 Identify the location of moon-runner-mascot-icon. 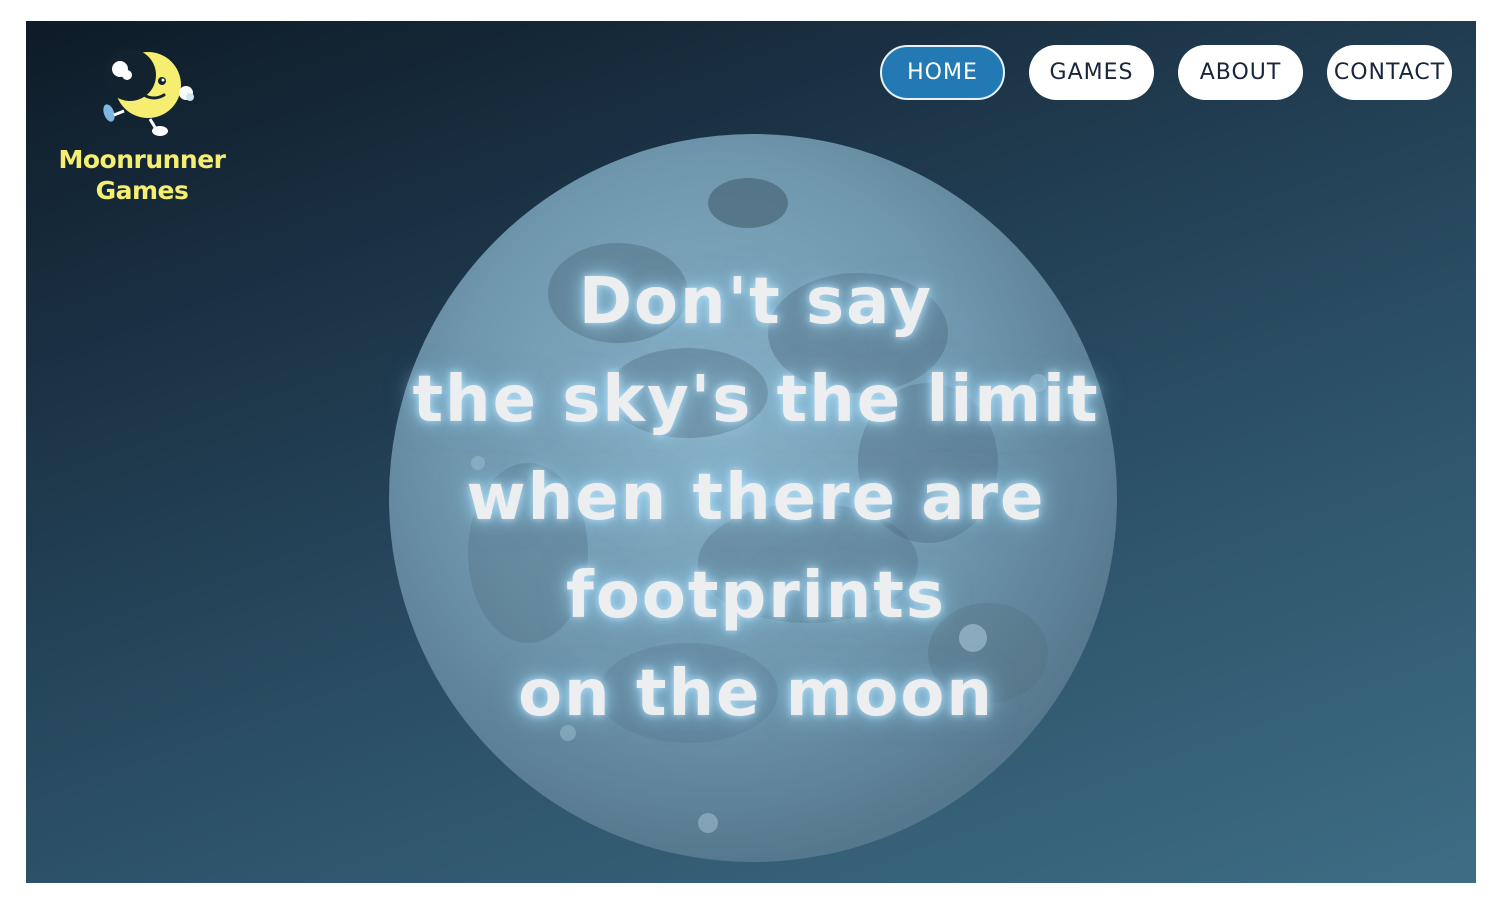
(148, 92).